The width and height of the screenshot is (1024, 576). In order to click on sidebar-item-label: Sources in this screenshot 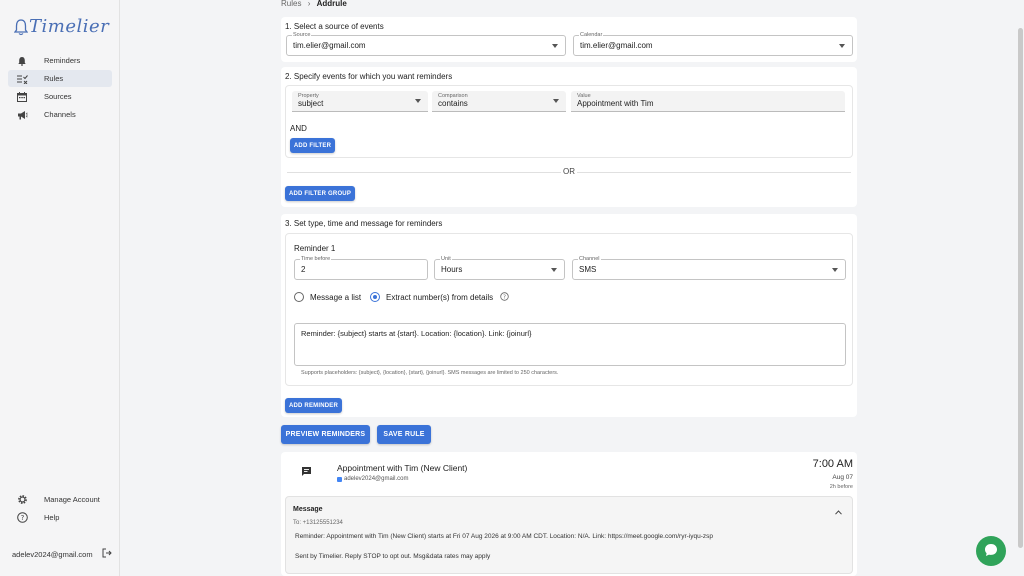, I will do `click(58, 96)`.